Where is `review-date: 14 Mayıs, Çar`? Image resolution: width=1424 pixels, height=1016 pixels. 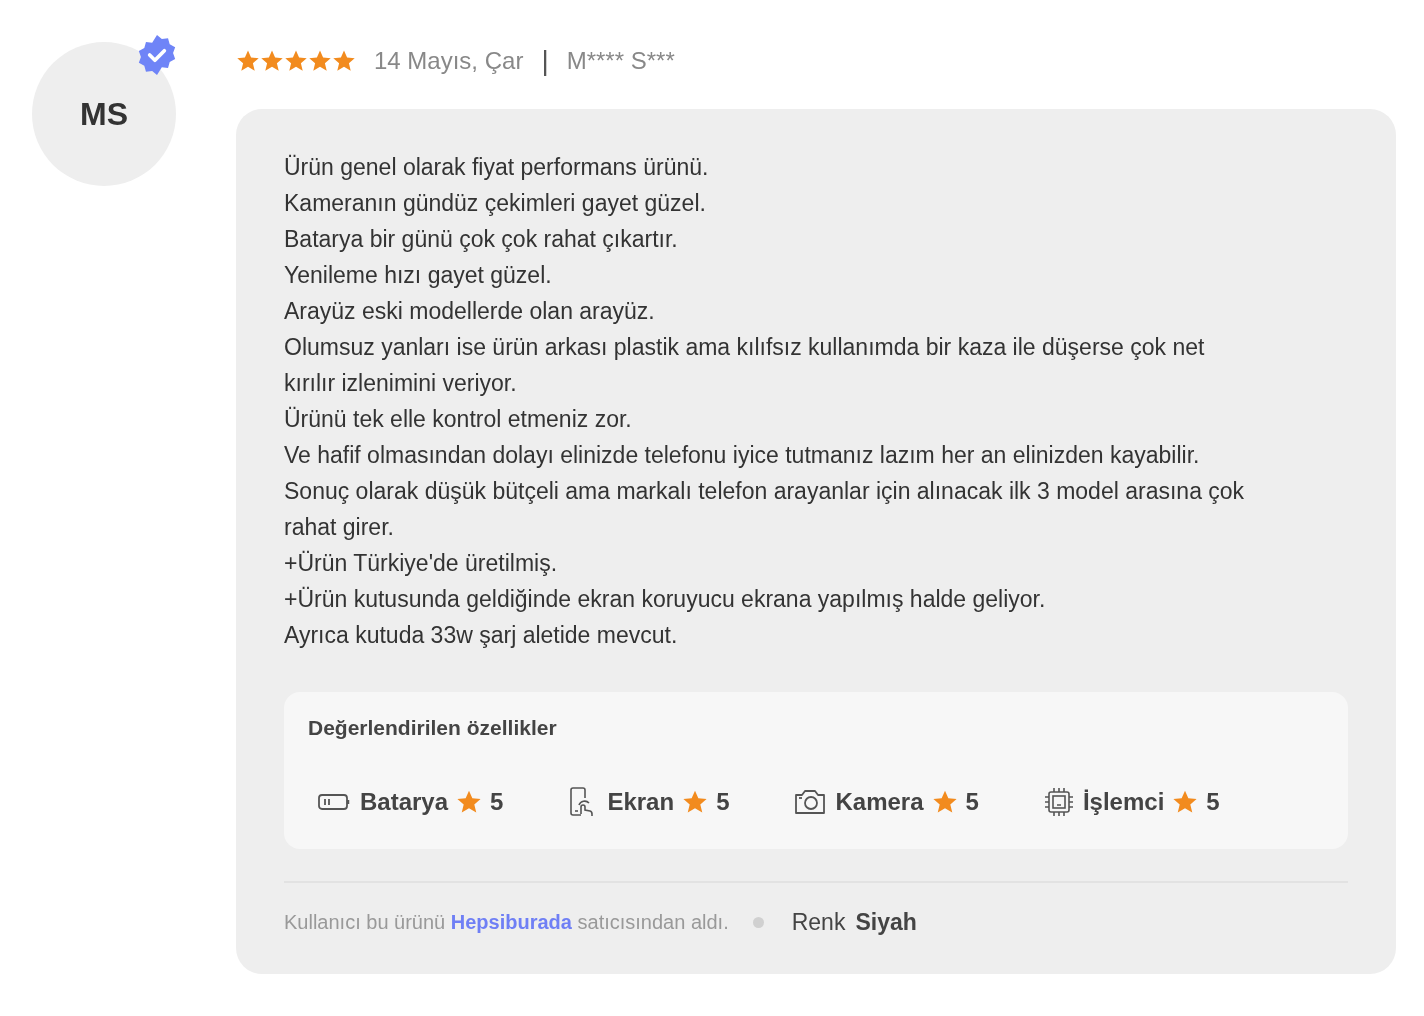
review-date: 14 Mayıs, Çar is located at coordinates (449, 61).